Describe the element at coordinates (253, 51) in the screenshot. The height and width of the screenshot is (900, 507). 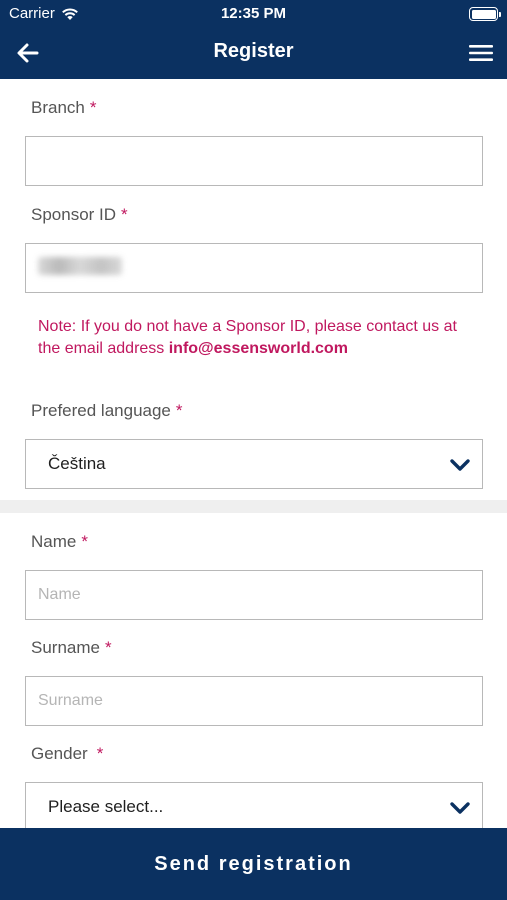
I see `page-title: Register` at that location.